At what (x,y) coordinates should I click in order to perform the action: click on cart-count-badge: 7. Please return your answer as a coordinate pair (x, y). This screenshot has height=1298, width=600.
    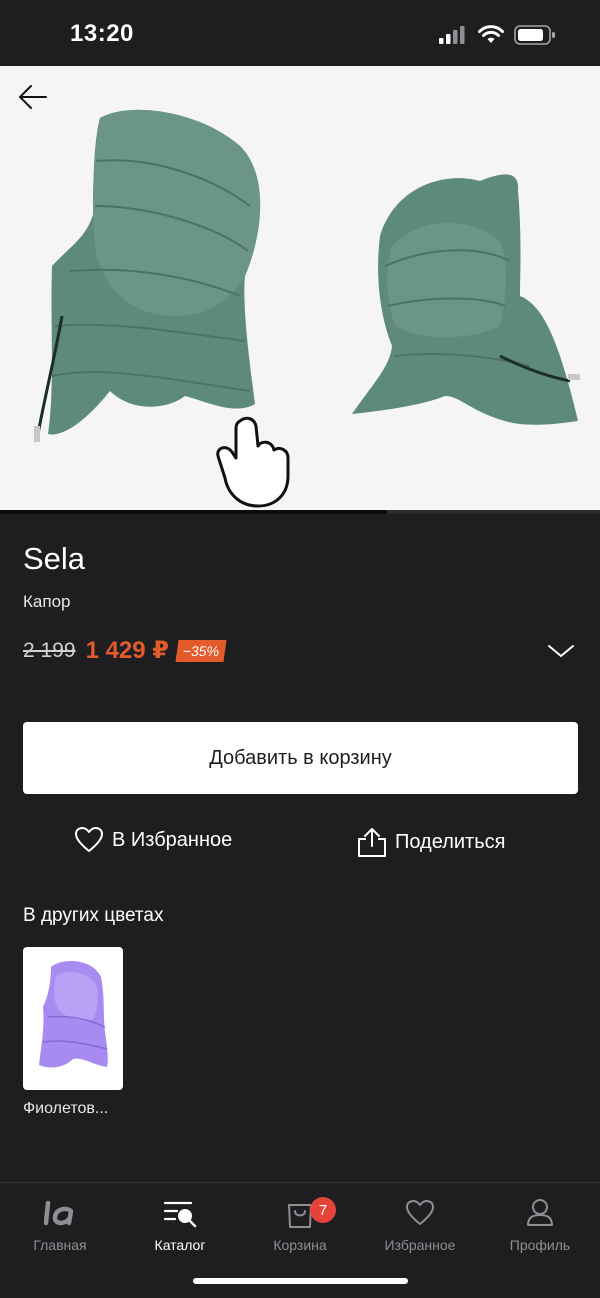
    Looking at the image, I should click on (323, 1210).